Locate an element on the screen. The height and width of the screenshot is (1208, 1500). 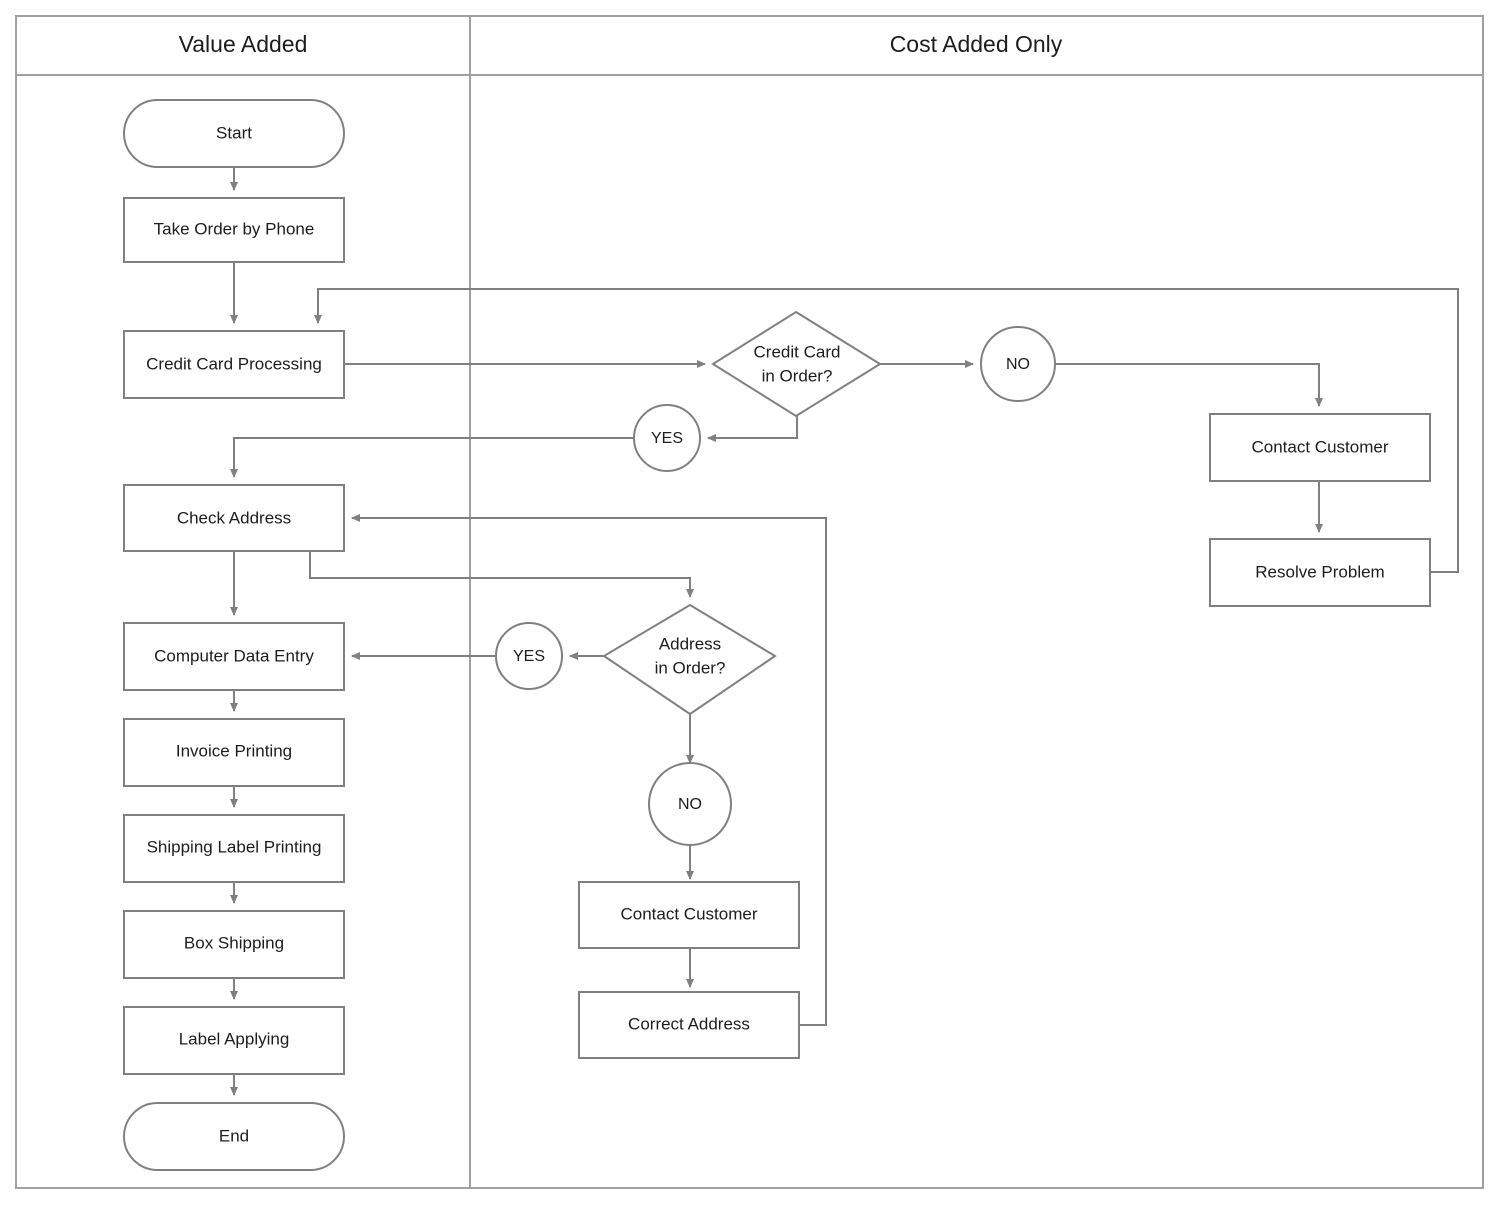
column-header-value-added: Value Added is located at coordinates (243, 44).